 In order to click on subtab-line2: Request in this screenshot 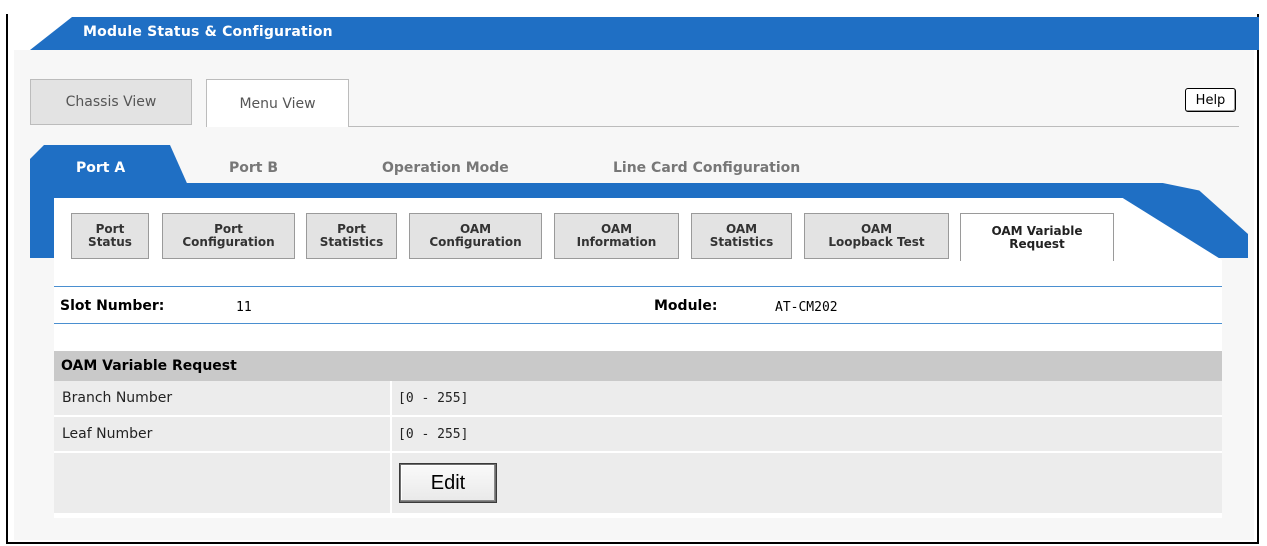, I will do `click(1037, 243)`.